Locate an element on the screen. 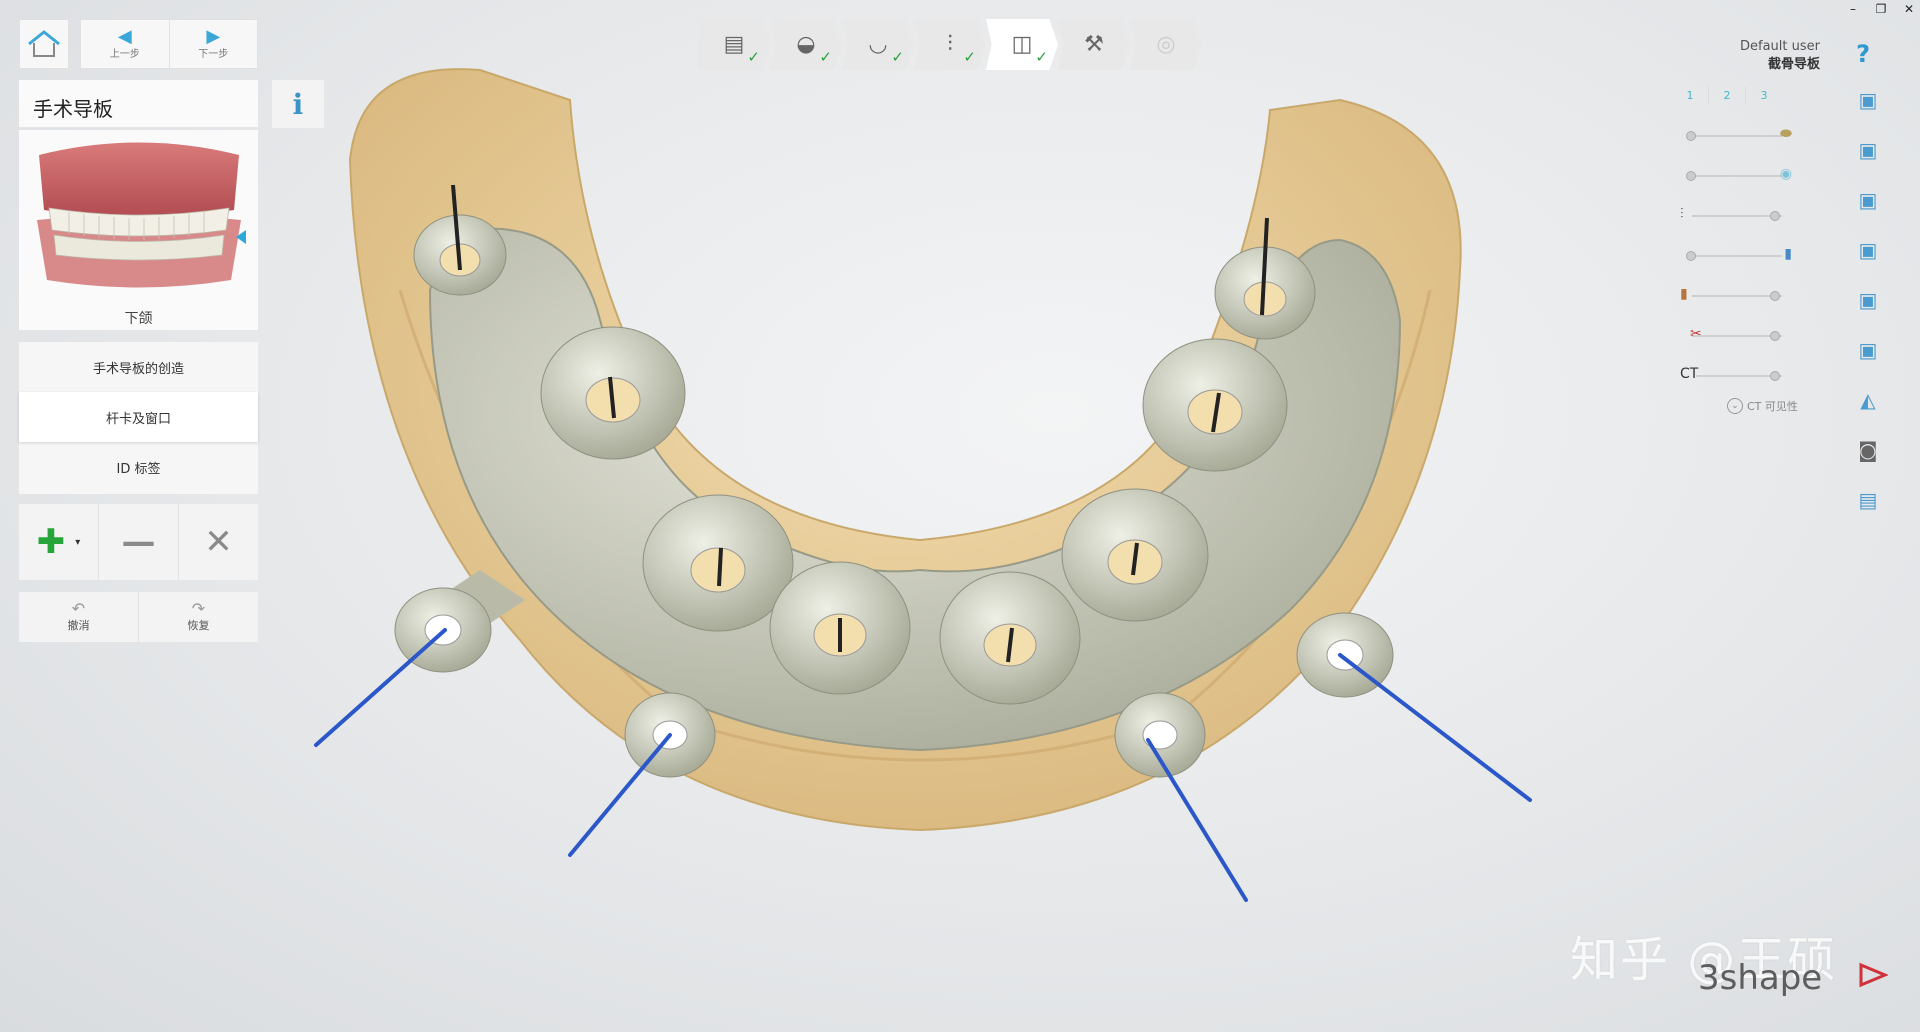 The width and height of the screenshot is (1920, 1032). user-name: Default user is located at coordinates (1780, 46).